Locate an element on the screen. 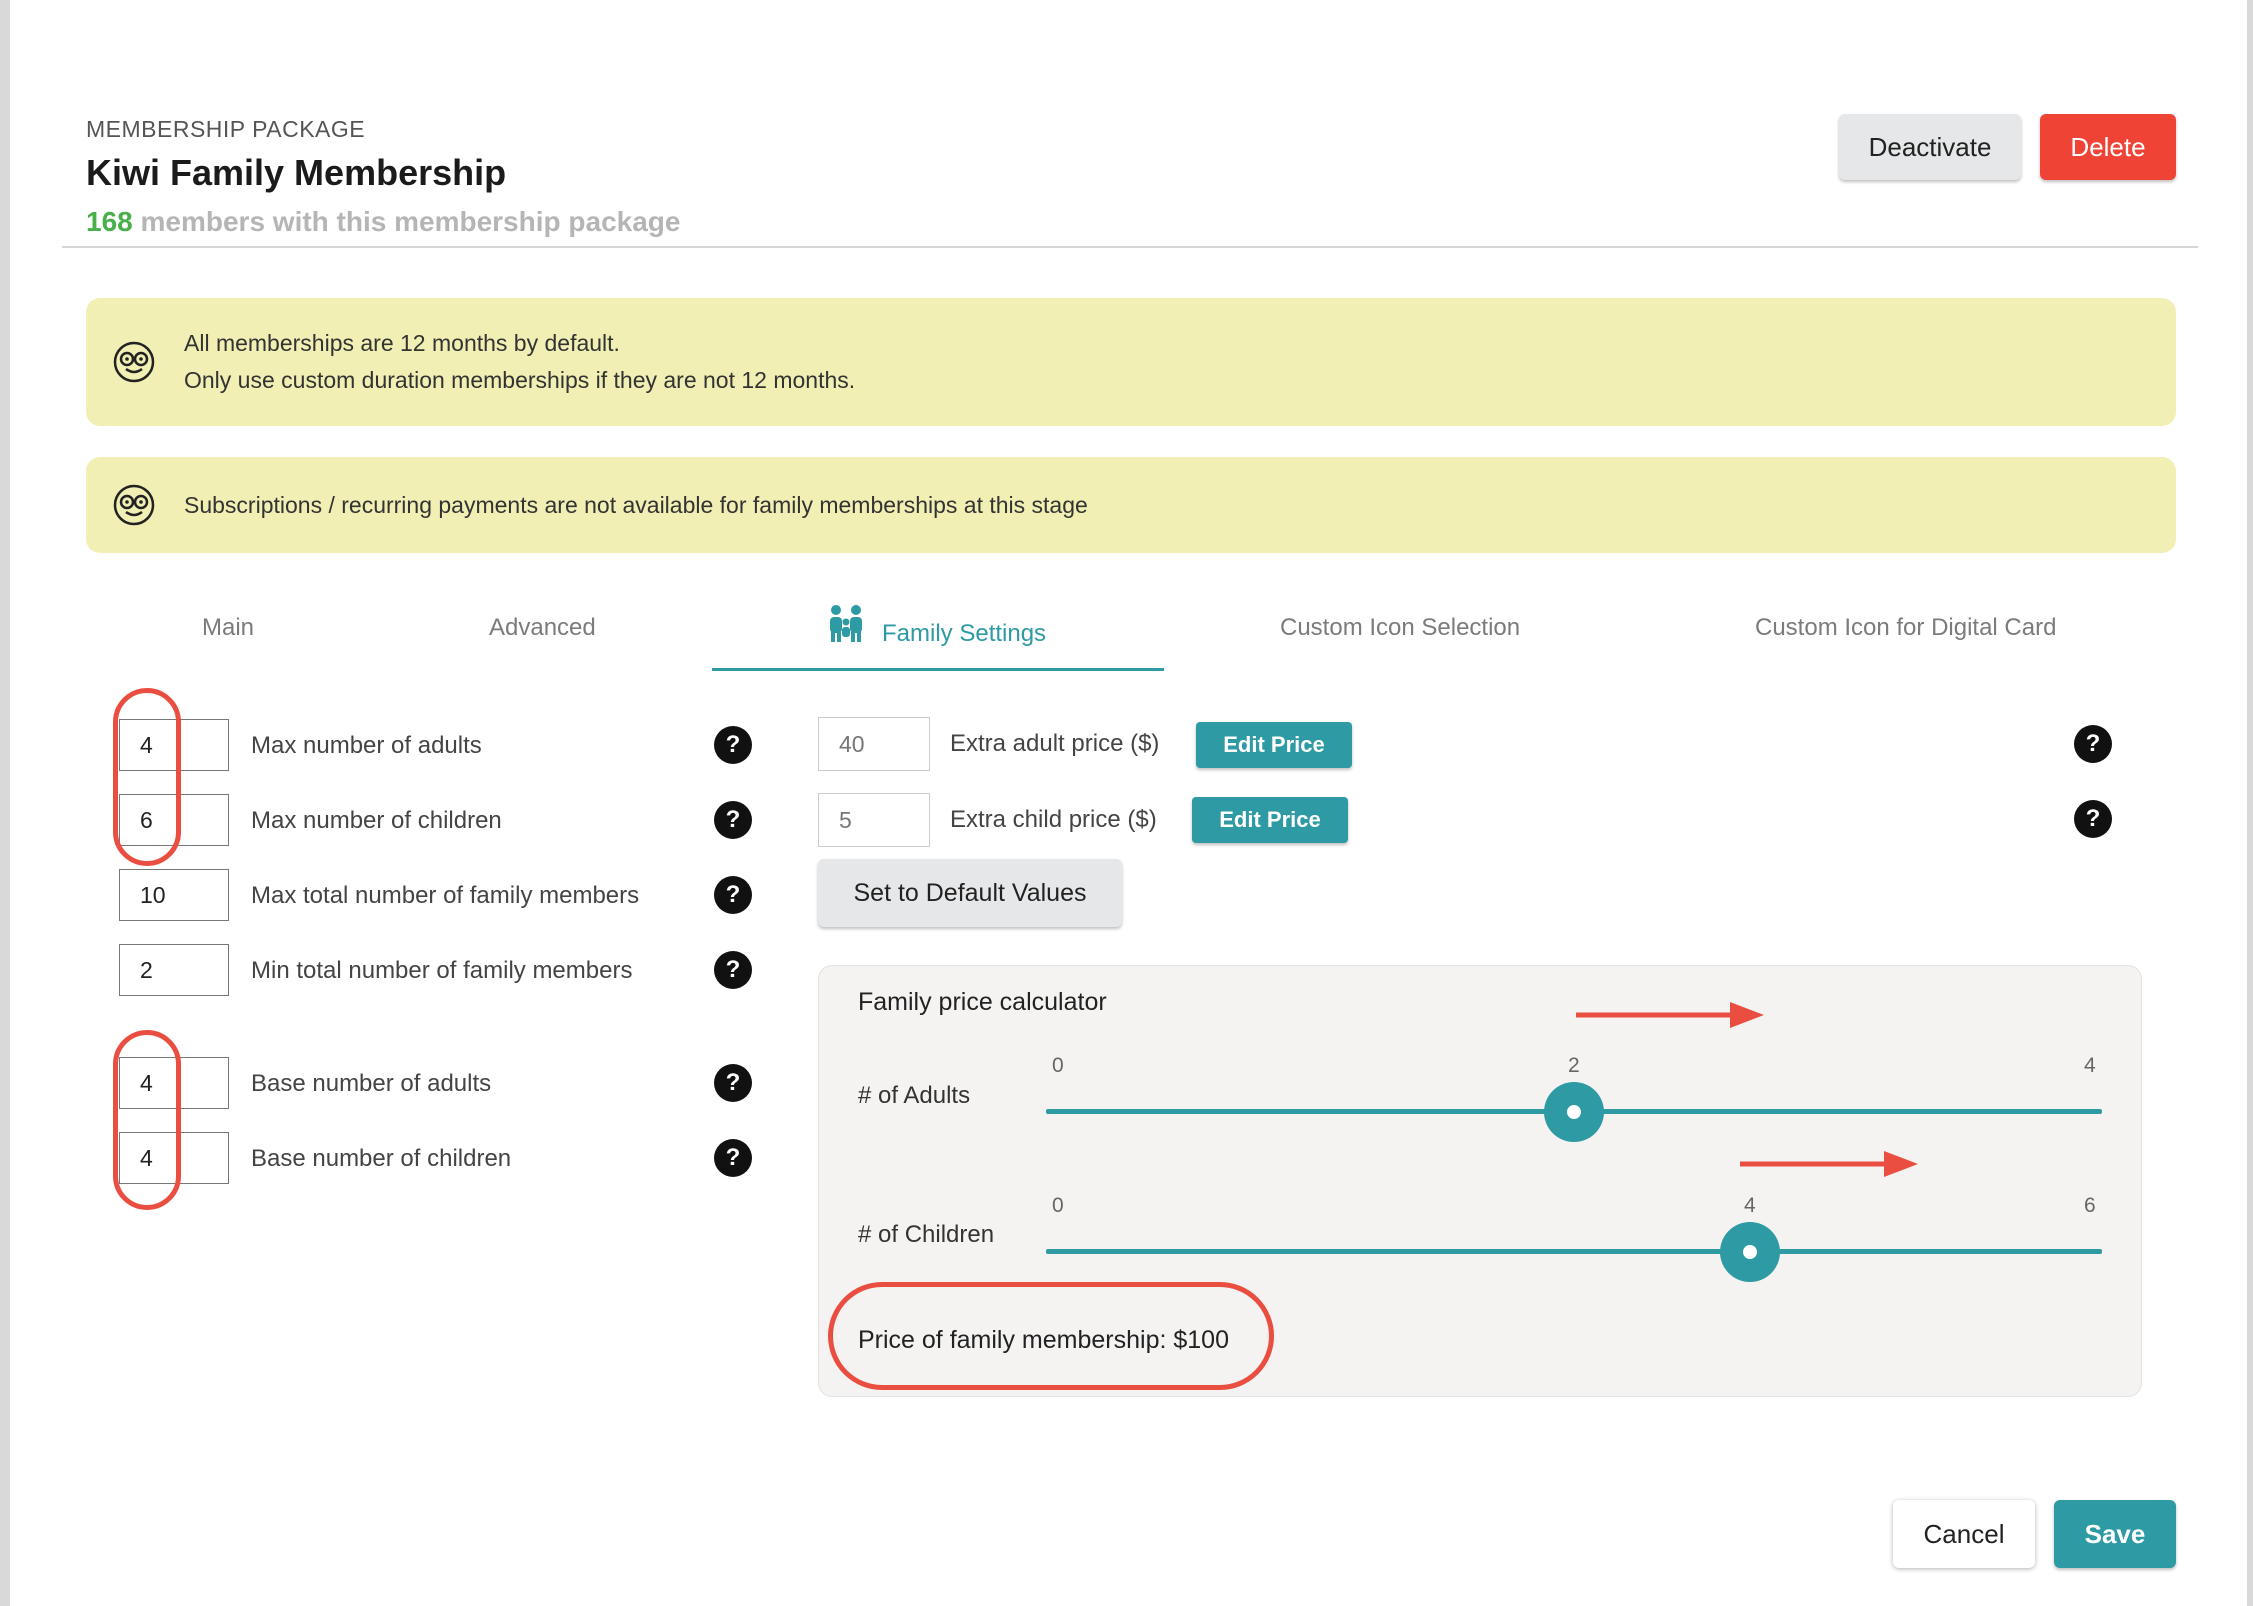 The height and width of the screenshot is (1606, 2253). set-default-values-button: Set to Default Values is located at coordinates (970, 893).